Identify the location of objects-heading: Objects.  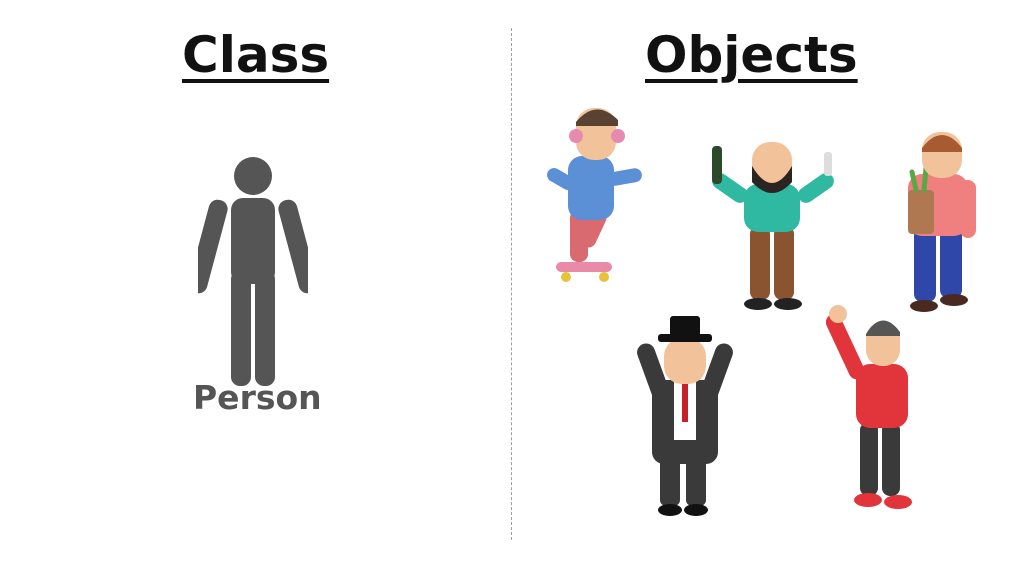
(751, 55).